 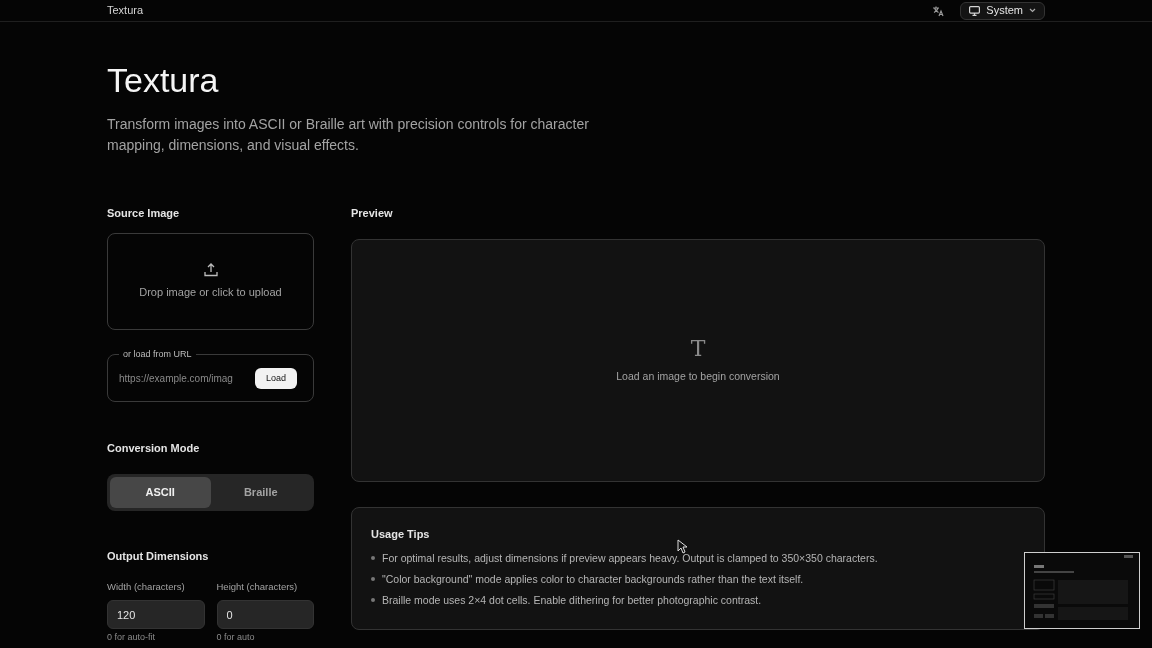 What do you see at coordinates (156, 614) in the screenshot?
I see `number-input: 120` at bounding box center [156, 614].